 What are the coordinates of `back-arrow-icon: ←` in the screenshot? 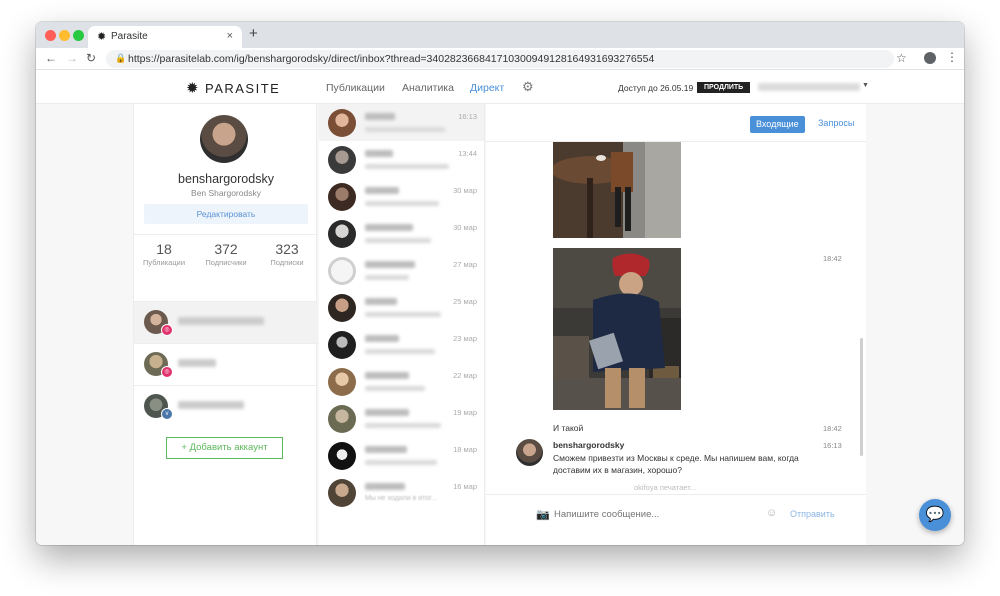 It's located at (51, 58).